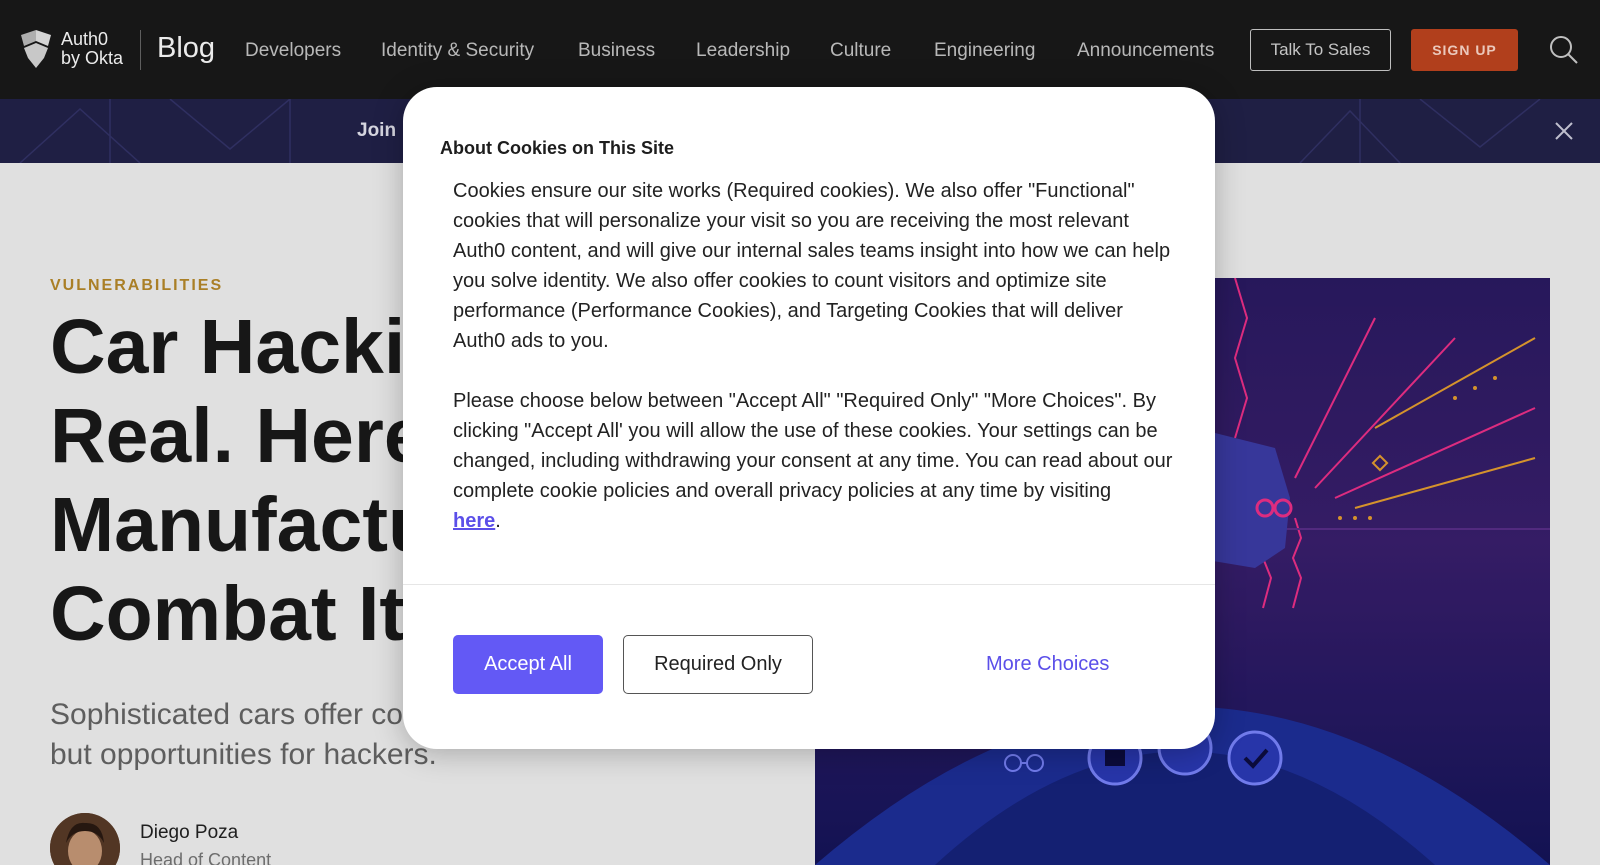 The height and width of the screenshot is (865, 1600). I want to click on auth0-logo: Auth0 by Okta, so click(71, 49).